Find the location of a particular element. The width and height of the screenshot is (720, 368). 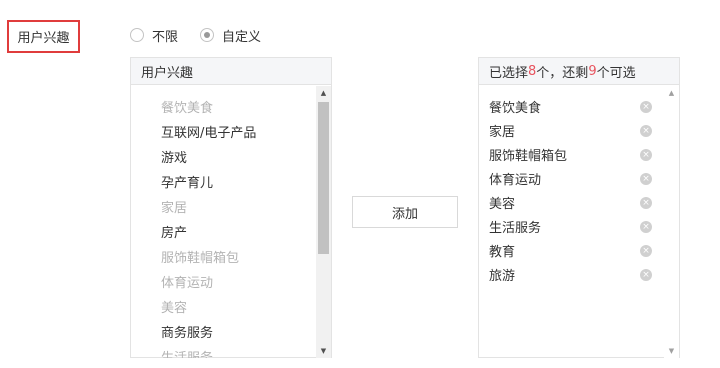

selected-interest-item: 旅游 × is located at coordinates (570, 274).